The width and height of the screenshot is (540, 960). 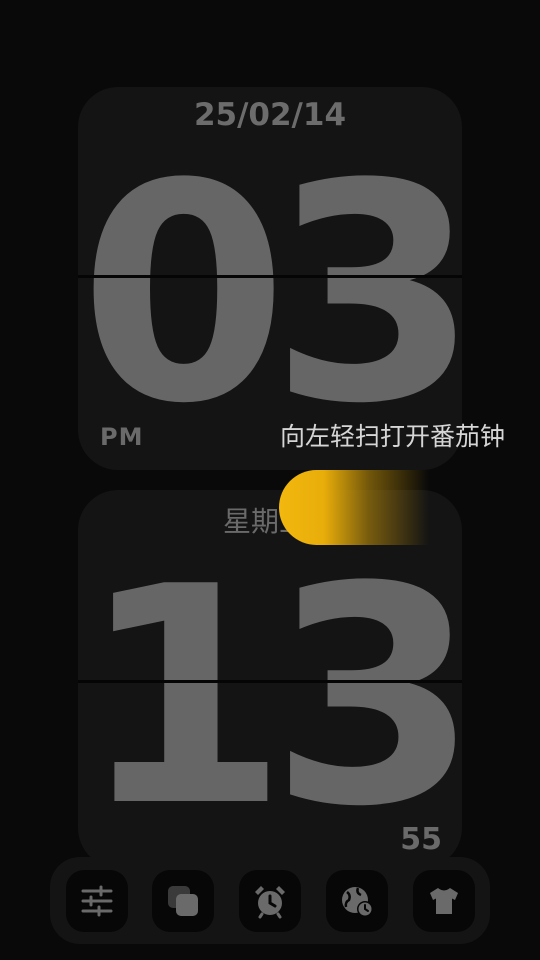 I want to click on sliders-icon, so click(x=97, y=901).